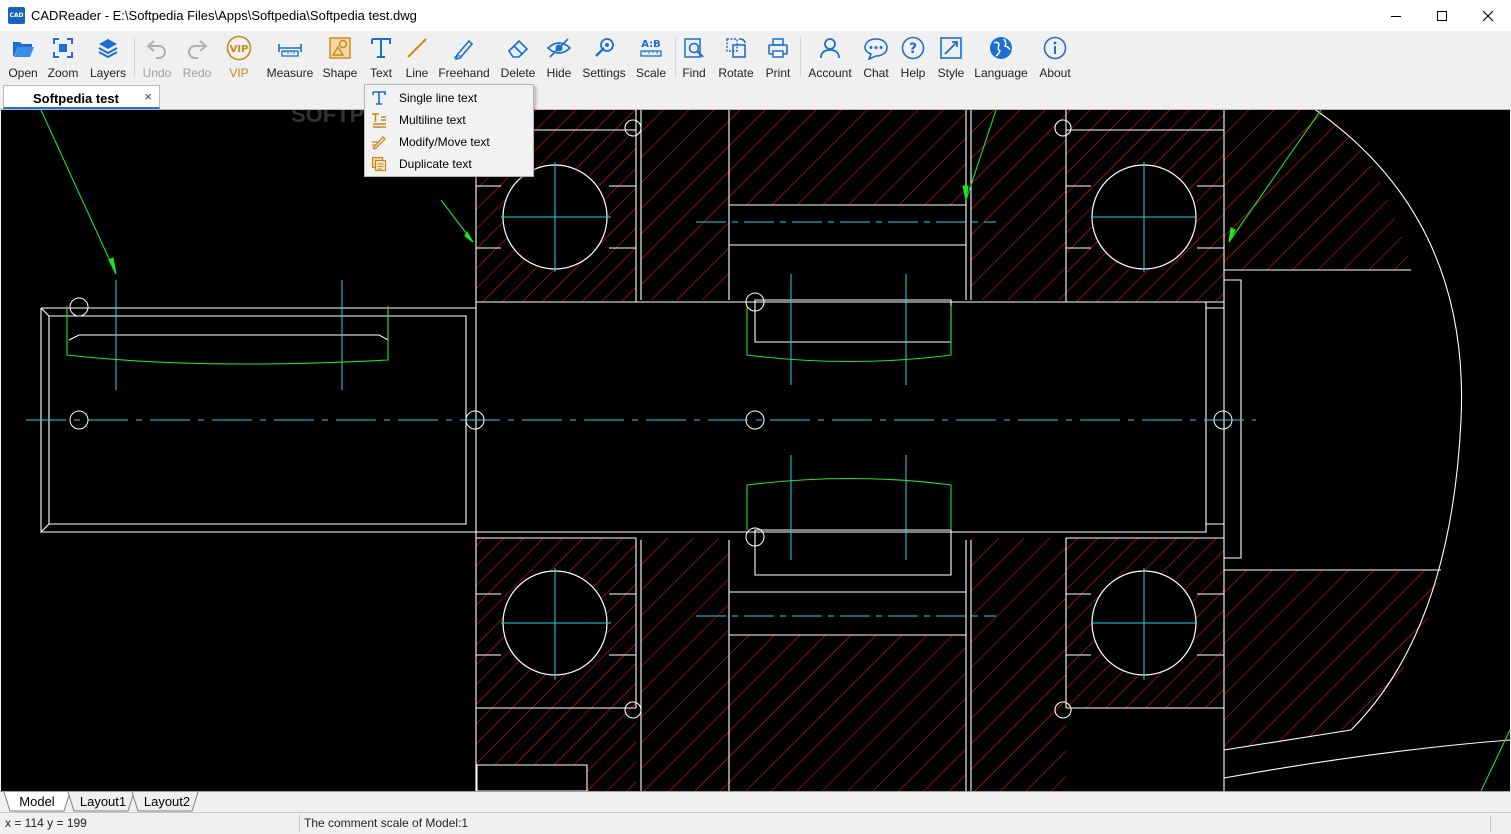 Image resolution: width=1511 pixels, height=834 pixels. What do you see at coordinates (378, 143) in the screenshot?
I see `modify-text-icon` at bounding box center [378, 143].